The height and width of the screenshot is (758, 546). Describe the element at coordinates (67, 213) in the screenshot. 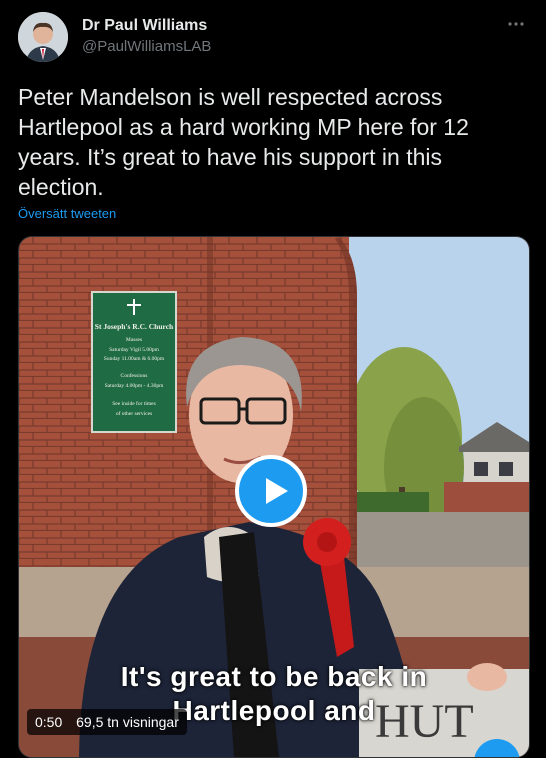

I see `translate-link: Översätt tweeten` at that location.